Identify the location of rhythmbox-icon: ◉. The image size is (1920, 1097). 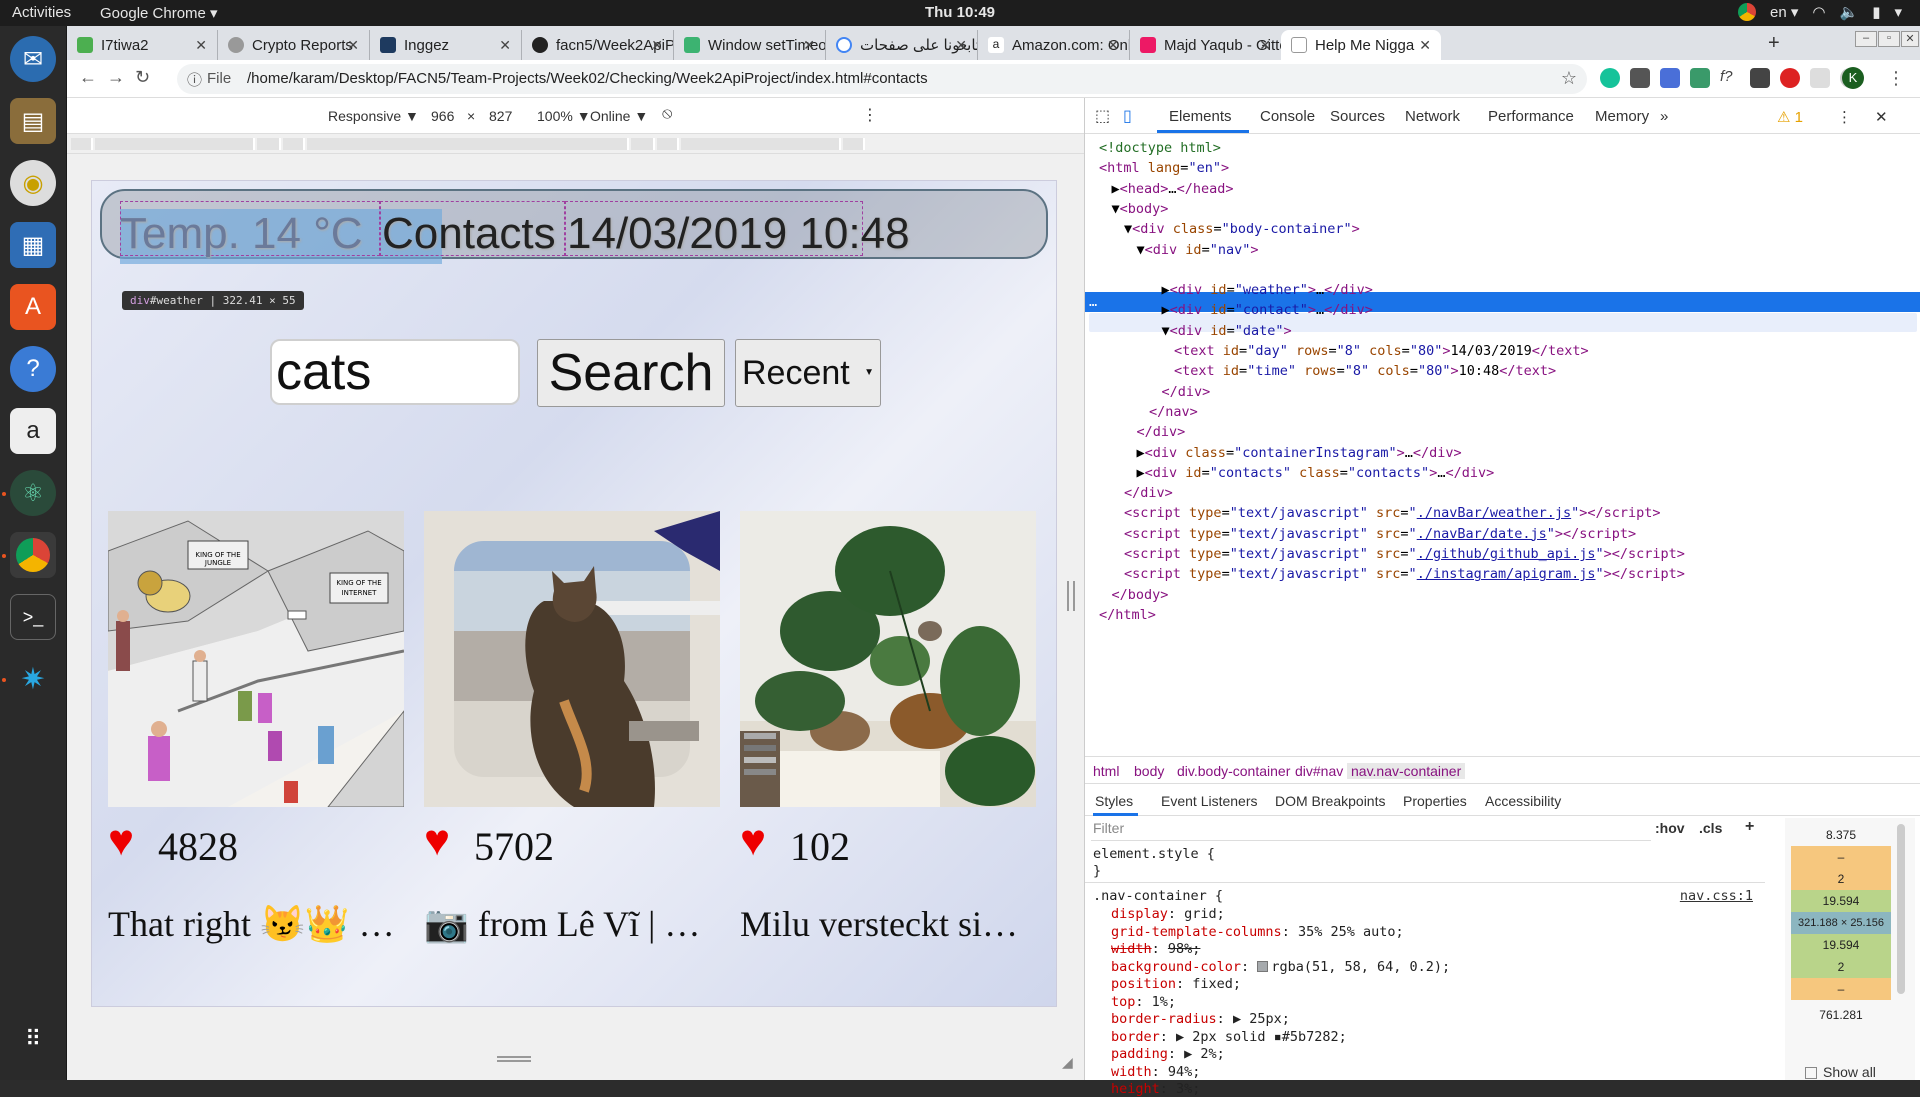
(33, 183).